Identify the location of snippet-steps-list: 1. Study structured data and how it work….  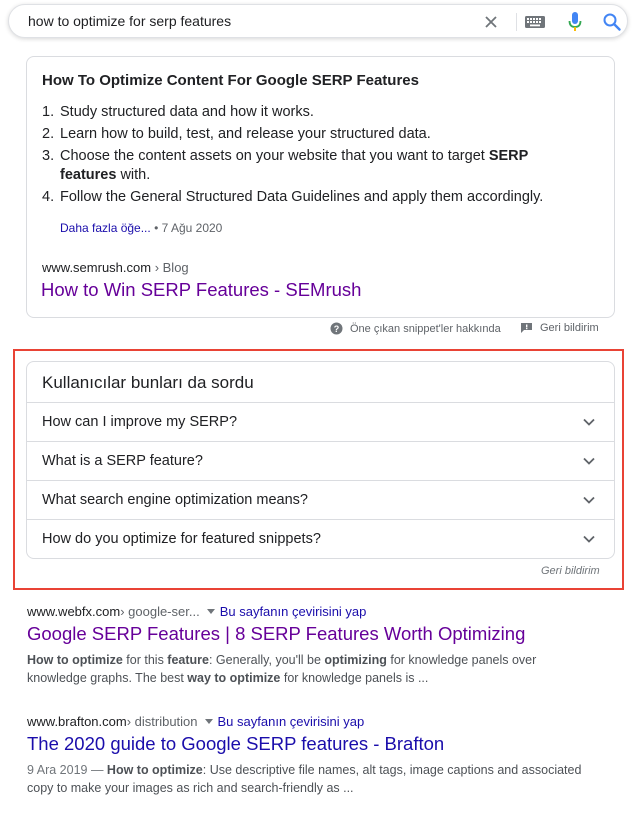
(302, 156).